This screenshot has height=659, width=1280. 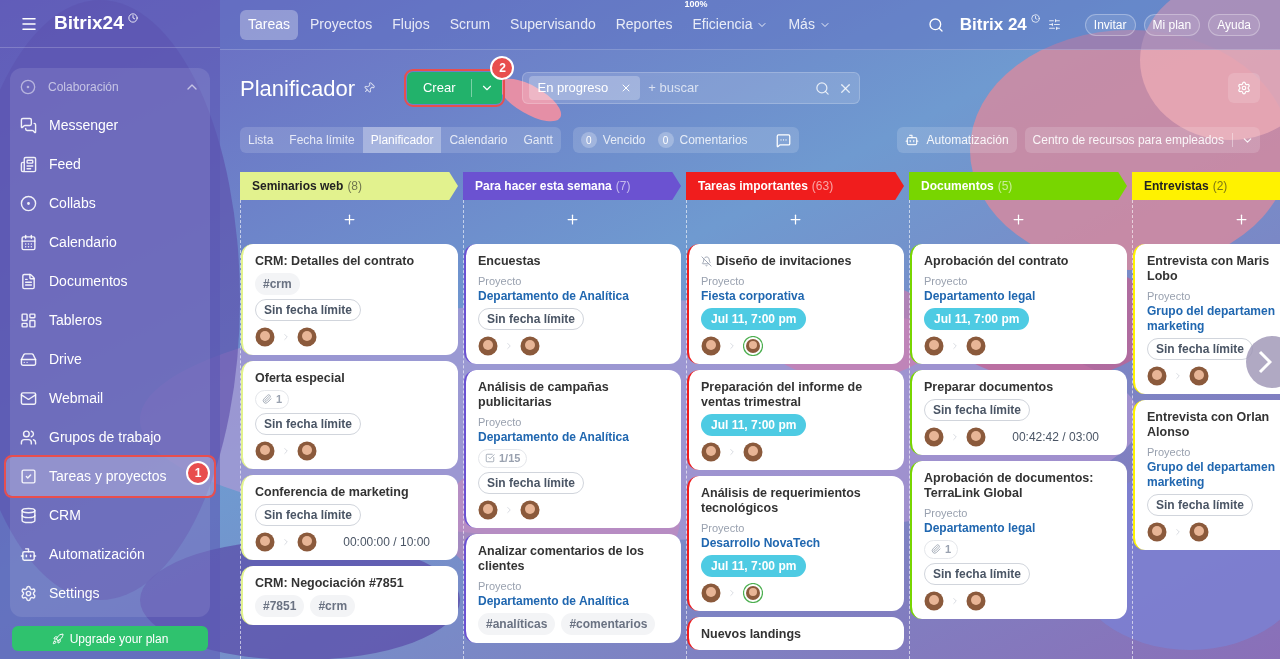 I want to click on task-title: Preparación del informe de ventas trimestral, so click(x=787, y=395).